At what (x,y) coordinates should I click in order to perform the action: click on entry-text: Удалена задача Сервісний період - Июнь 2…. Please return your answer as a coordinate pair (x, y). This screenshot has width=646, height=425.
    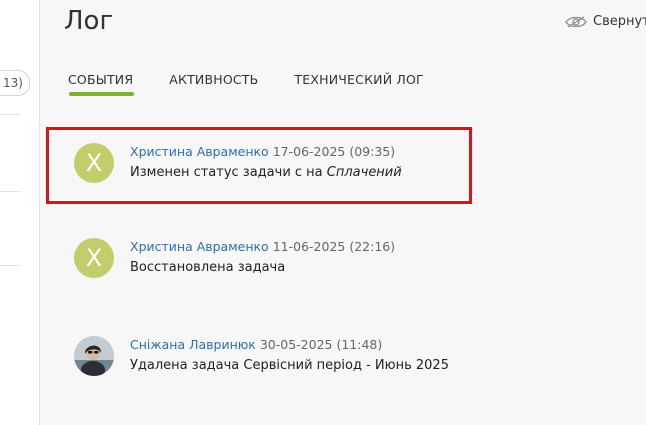
    Looking at the image, I should click on (289, 365).